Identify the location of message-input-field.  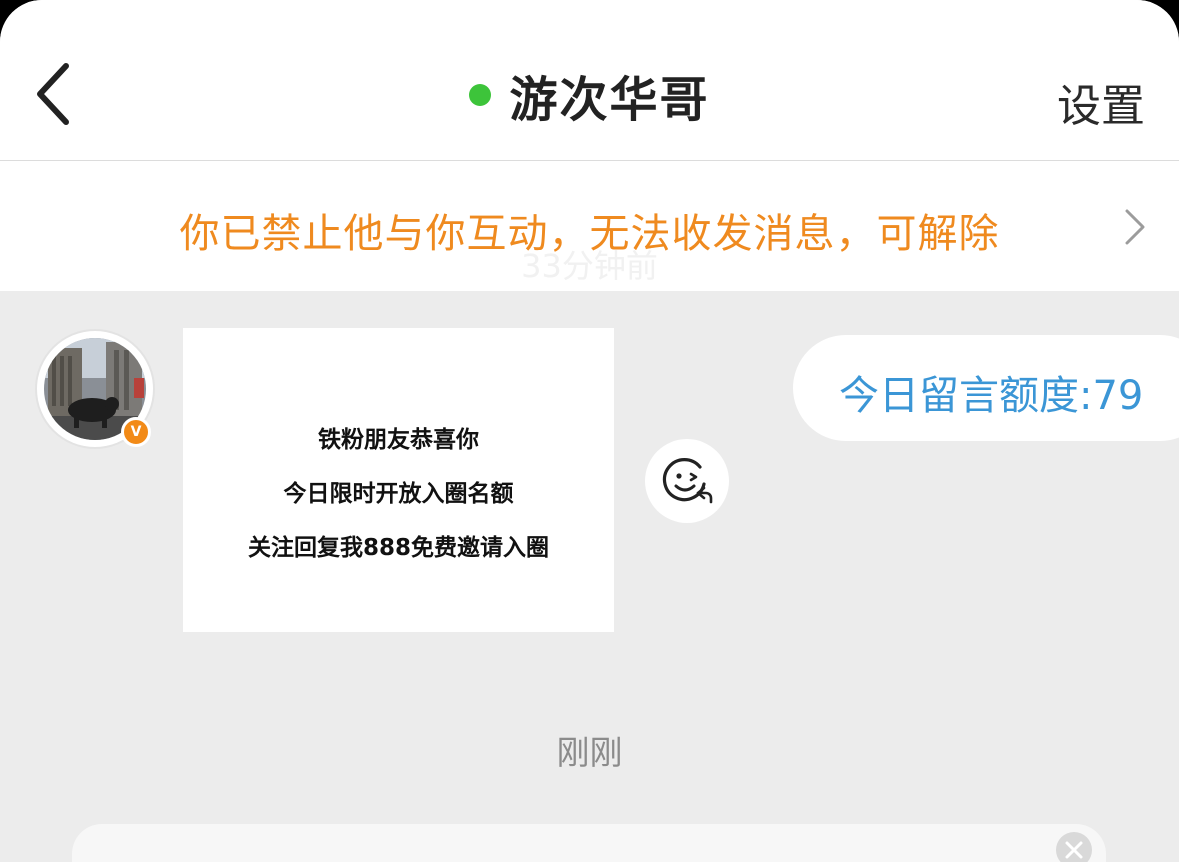
(589, 843).